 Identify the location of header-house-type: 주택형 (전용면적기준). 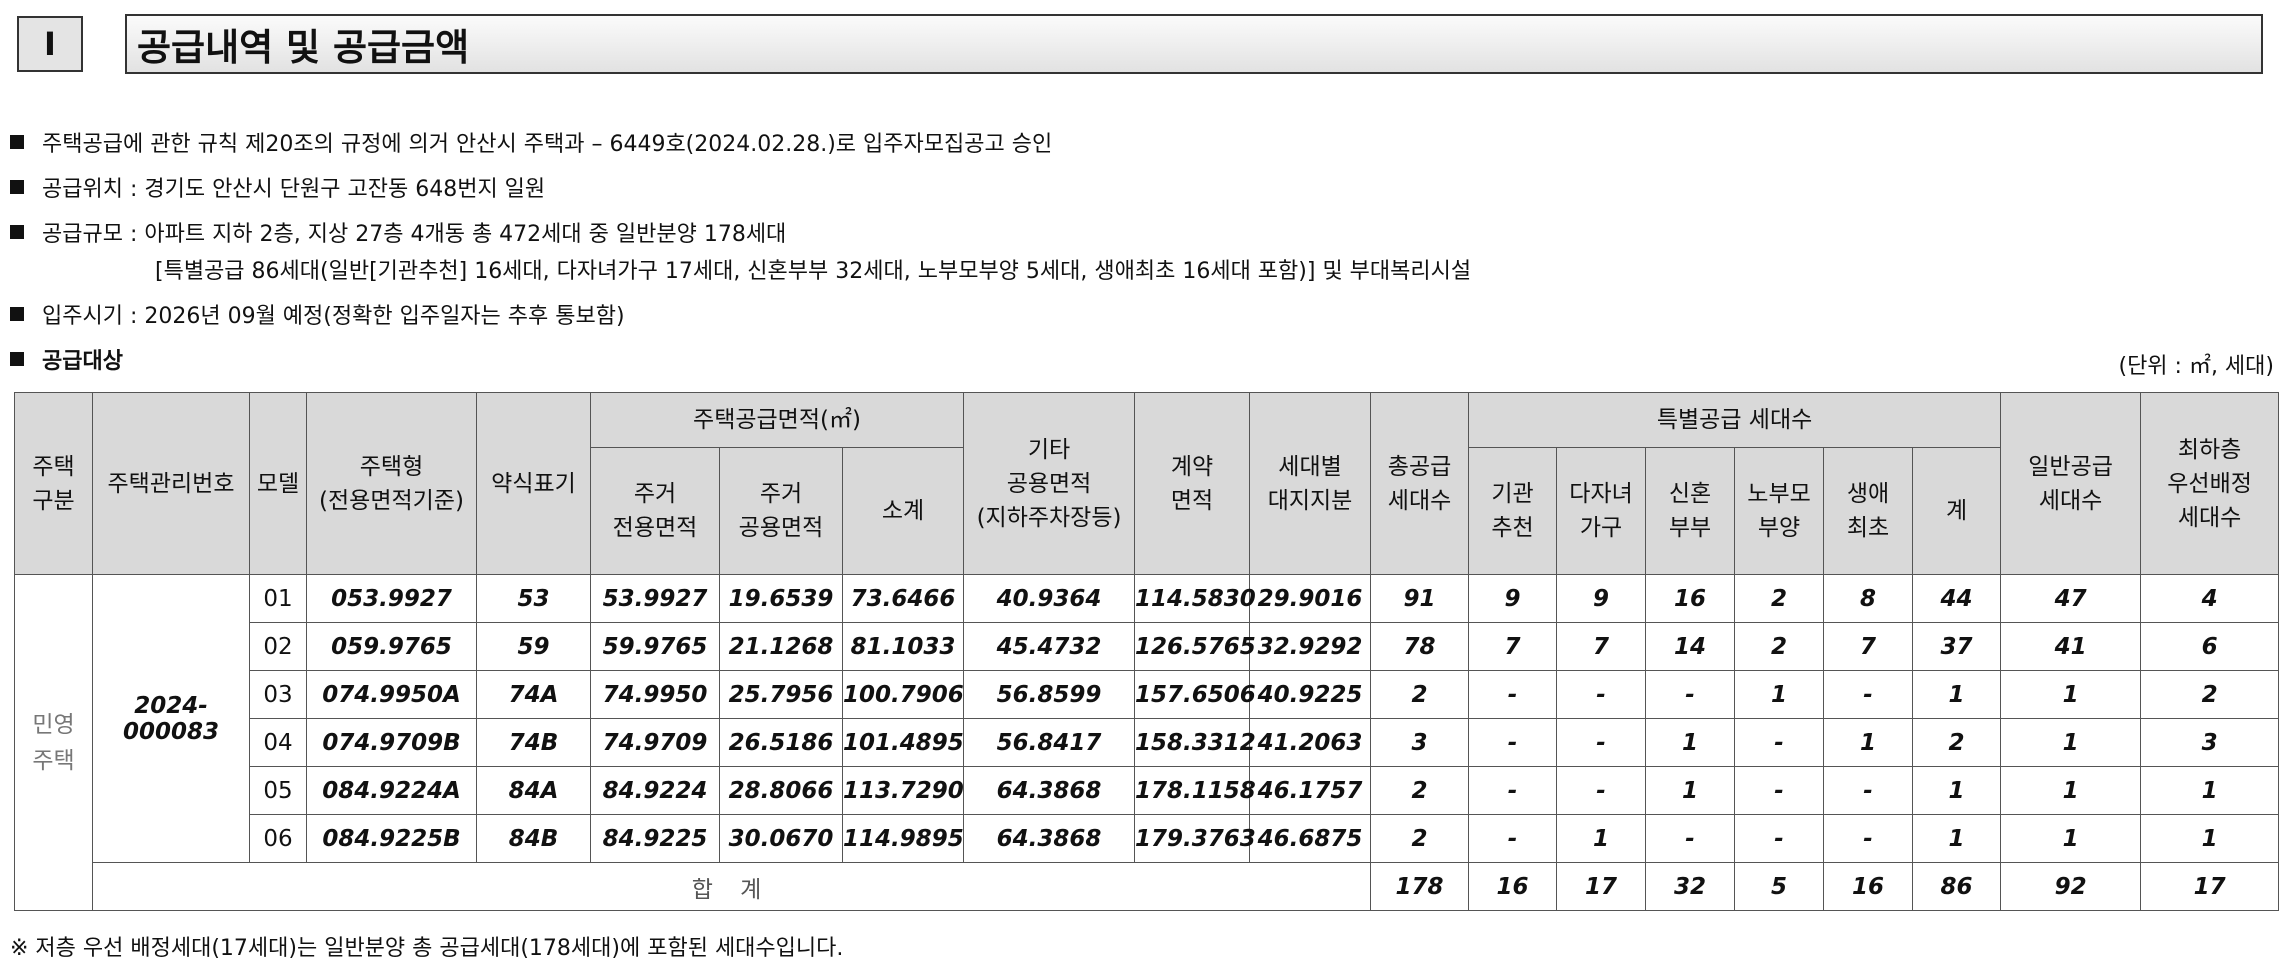
(391, 483).